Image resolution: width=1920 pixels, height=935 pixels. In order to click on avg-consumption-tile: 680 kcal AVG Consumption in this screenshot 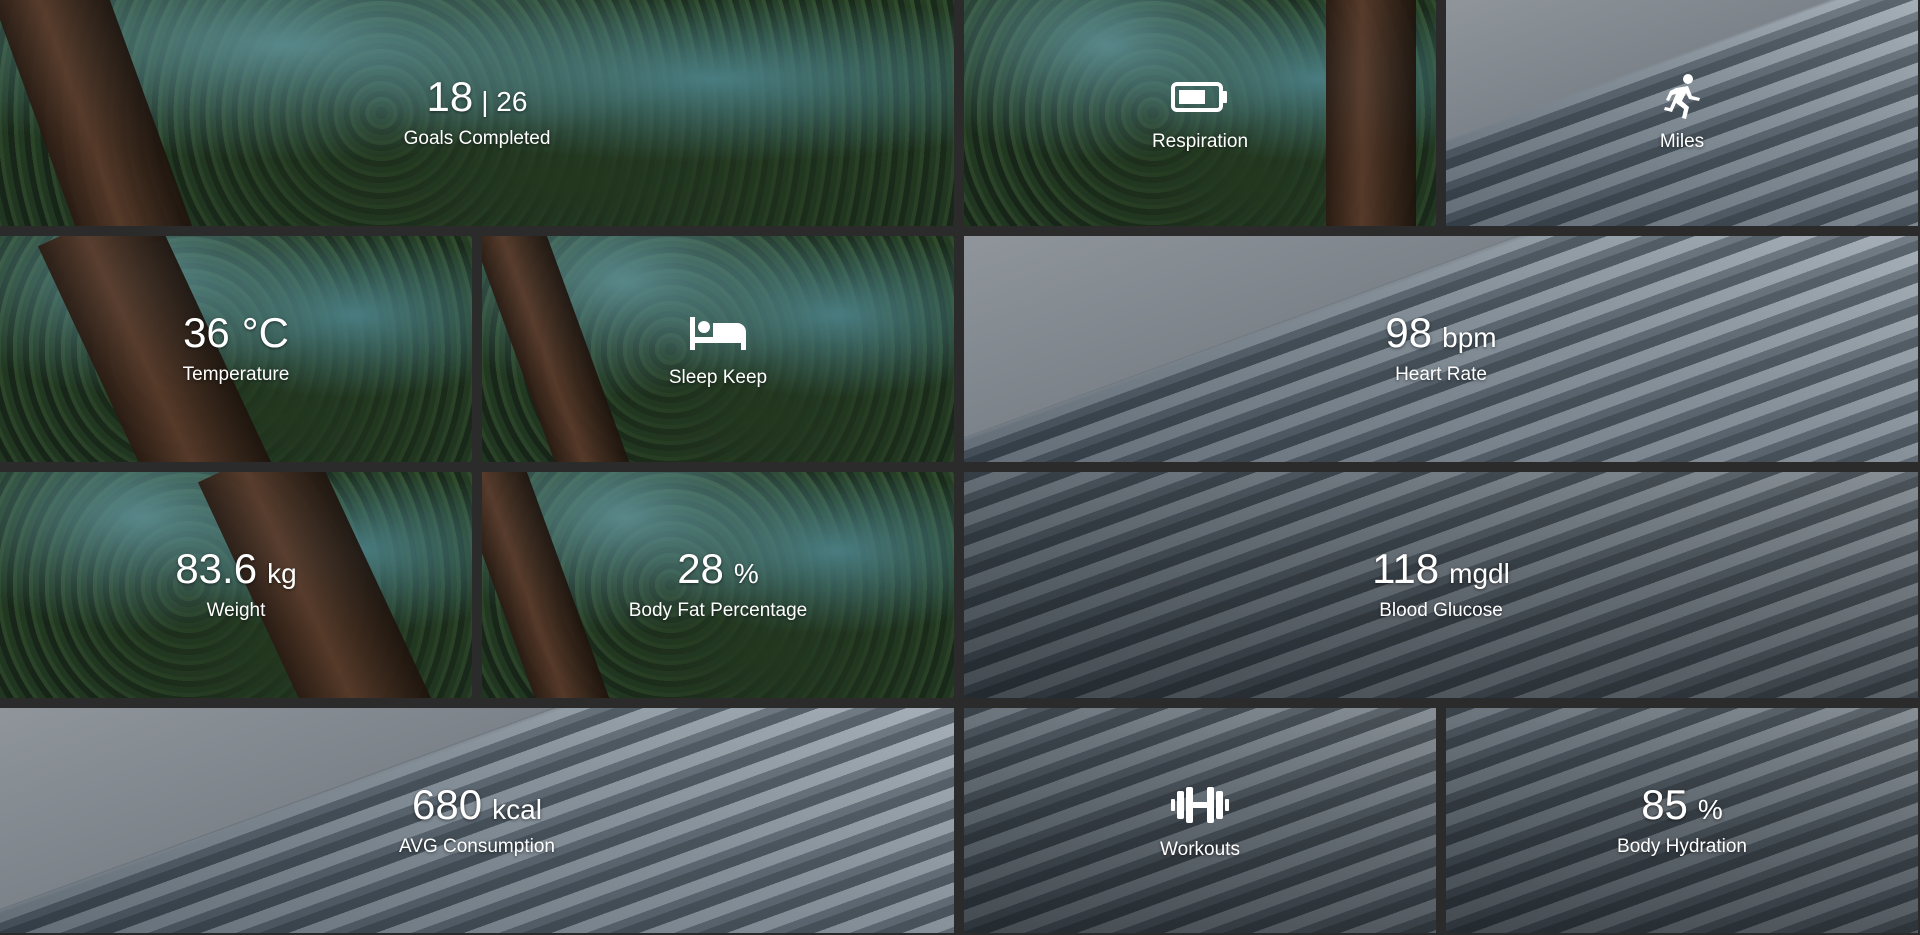, I will do `click(477, 820)`.